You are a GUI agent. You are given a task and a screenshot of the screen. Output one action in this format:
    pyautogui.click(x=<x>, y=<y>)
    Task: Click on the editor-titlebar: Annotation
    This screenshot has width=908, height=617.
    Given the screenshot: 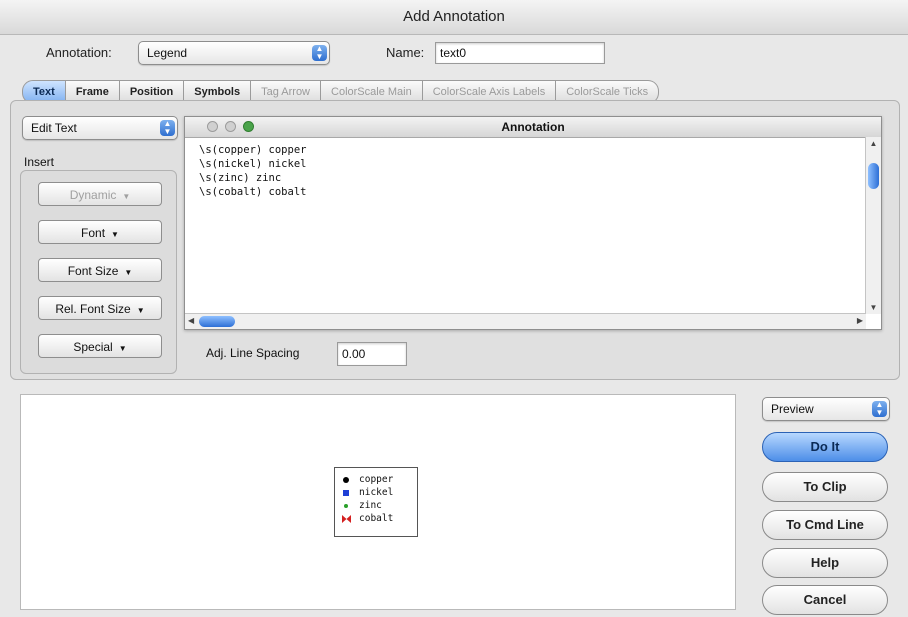 What is the action you would take?
    pyautogui.click(x=533, y=127)
    